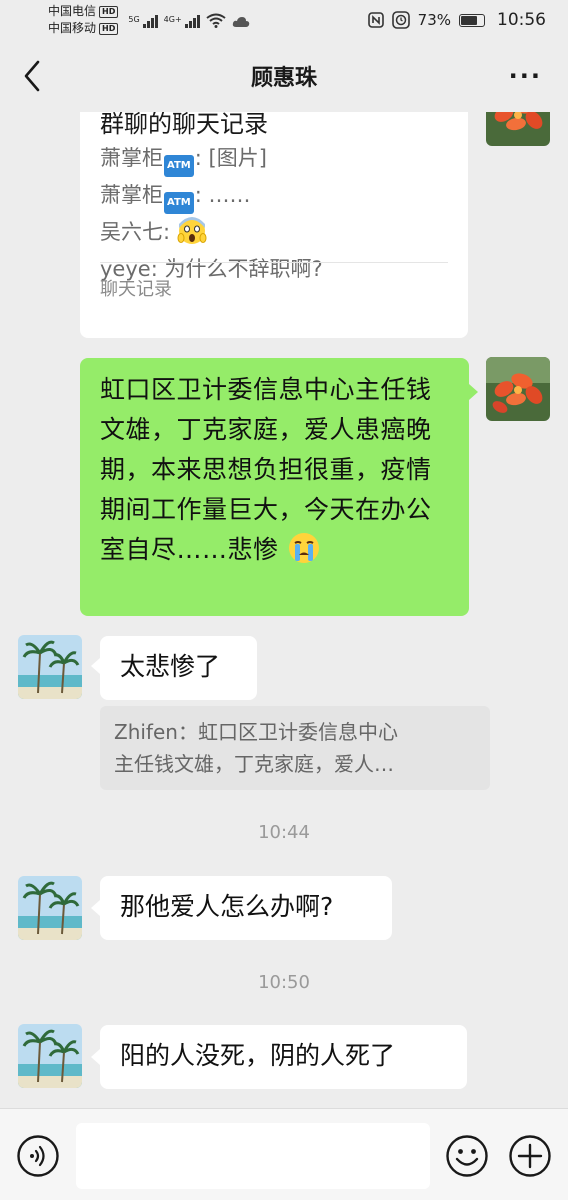  I want to click on cloud-icon, so click(240, 21).